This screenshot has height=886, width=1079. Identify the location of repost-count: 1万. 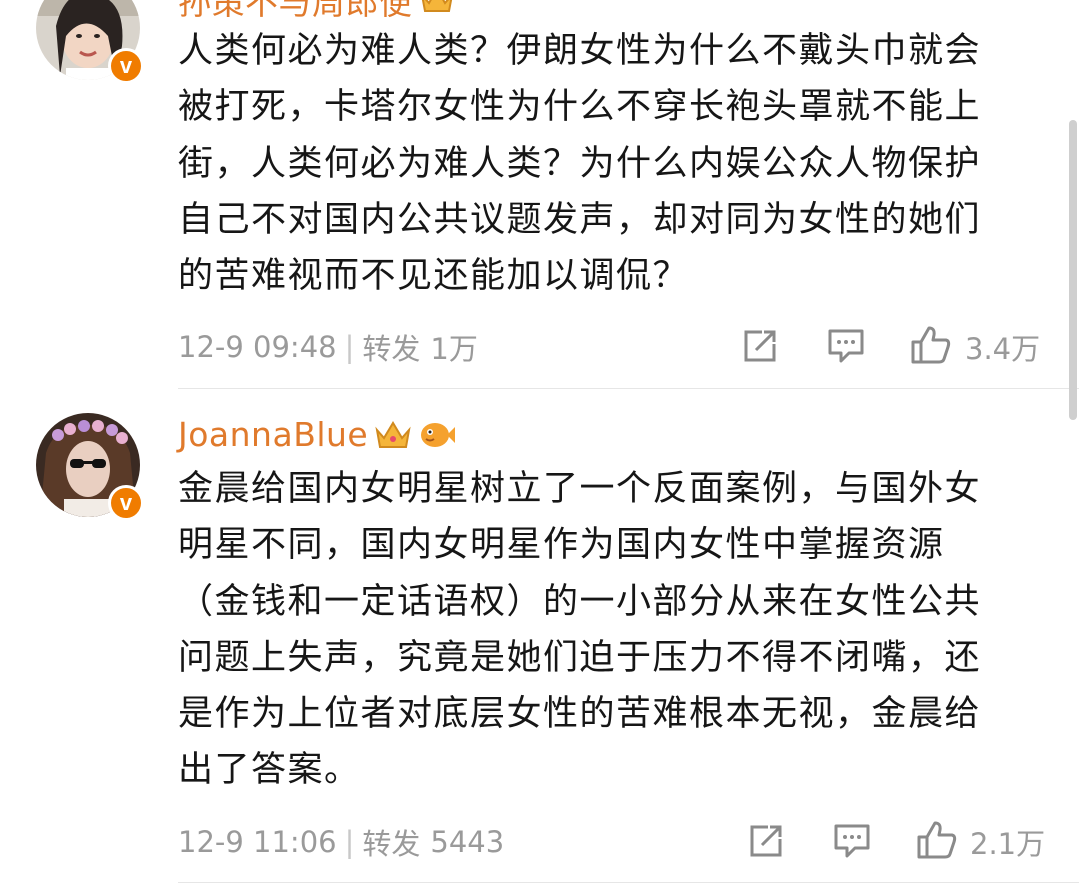
(454, 349).